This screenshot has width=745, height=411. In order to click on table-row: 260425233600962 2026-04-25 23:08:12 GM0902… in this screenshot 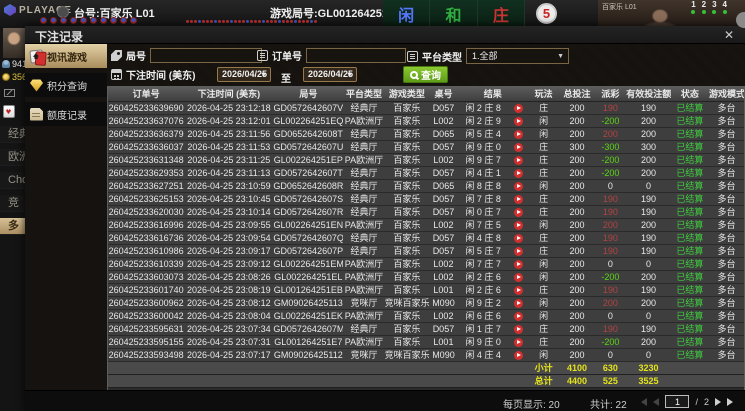, I will do `click(426, 302)`.